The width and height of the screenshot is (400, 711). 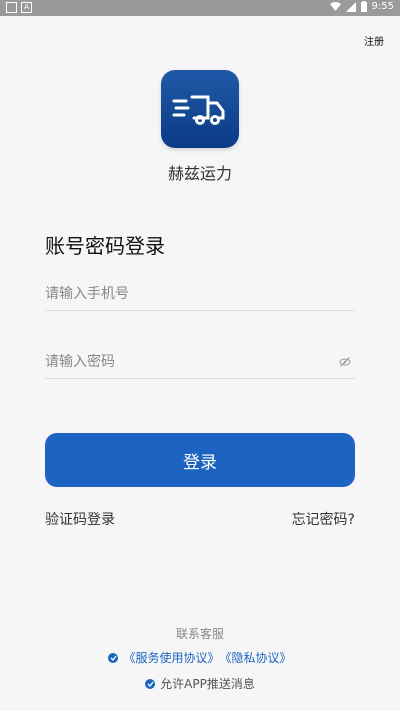 What do you see at coordinates (171, 657) in the screenshot?
I see `service-agreement-link: 《服务使用协议》` at bounding box center [171, 657].